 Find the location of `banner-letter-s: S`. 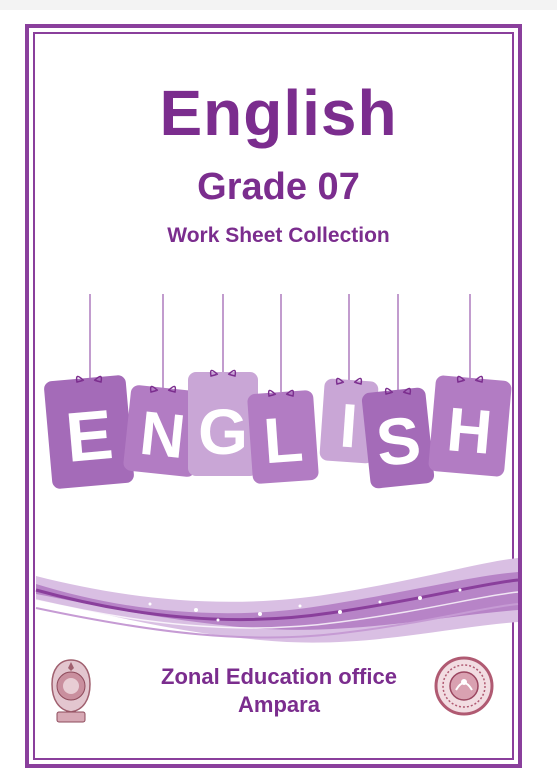

banner-letter-s: S is located at coordinates (399, 441).